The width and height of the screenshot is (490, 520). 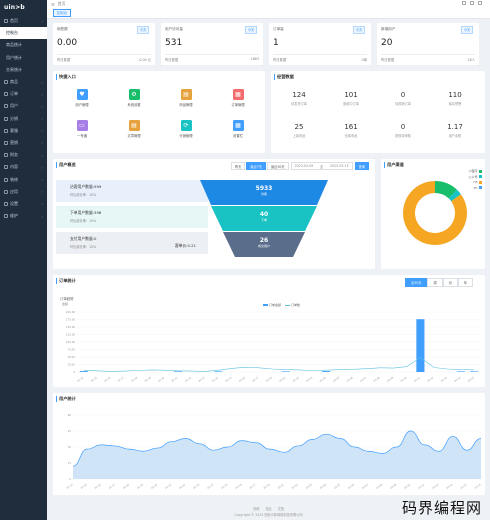 I want to click on business-metric: 0 待核销订单, so click(x=403, y=98).